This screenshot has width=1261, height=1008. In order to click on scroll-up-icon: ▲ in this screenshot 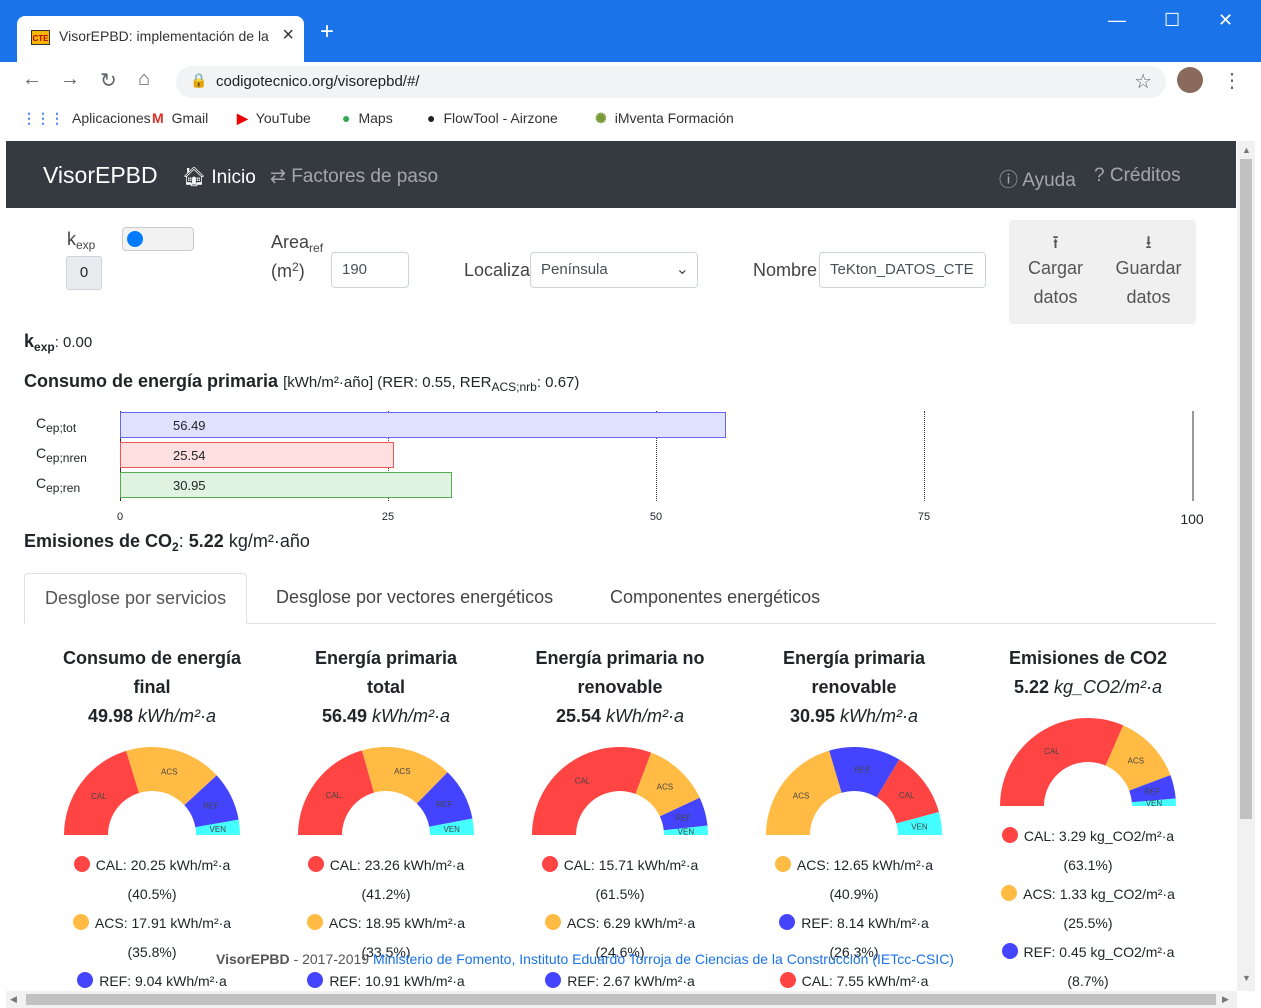, I will do `click(1246, 150)`.